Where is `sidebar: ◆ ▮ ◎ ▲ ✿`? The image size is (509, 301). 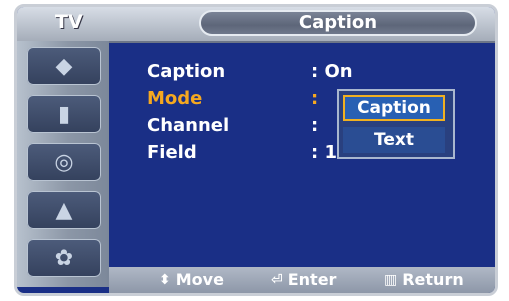
sidebar: ◆ ▮ ◎ ▲ ✿ is located at coordinates (63, 164).